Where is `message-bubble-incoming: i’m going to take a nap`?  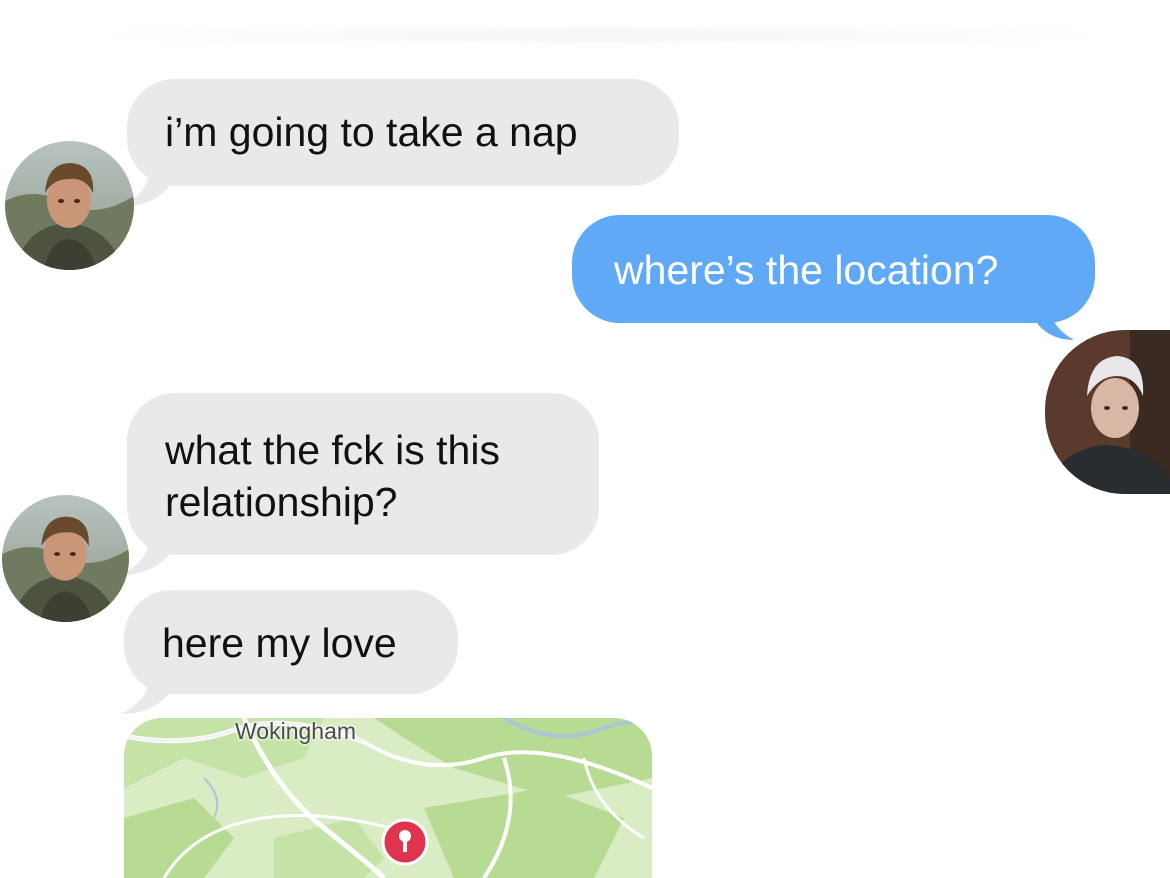
message-bubble-incoming: i’m going to take a nap is located at coordinates (403, 132).